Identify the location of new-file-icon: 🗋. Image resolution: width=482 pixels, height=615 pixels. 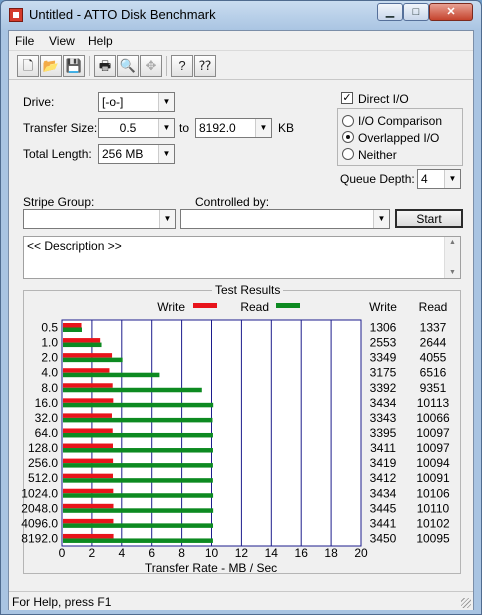
(28, 66).